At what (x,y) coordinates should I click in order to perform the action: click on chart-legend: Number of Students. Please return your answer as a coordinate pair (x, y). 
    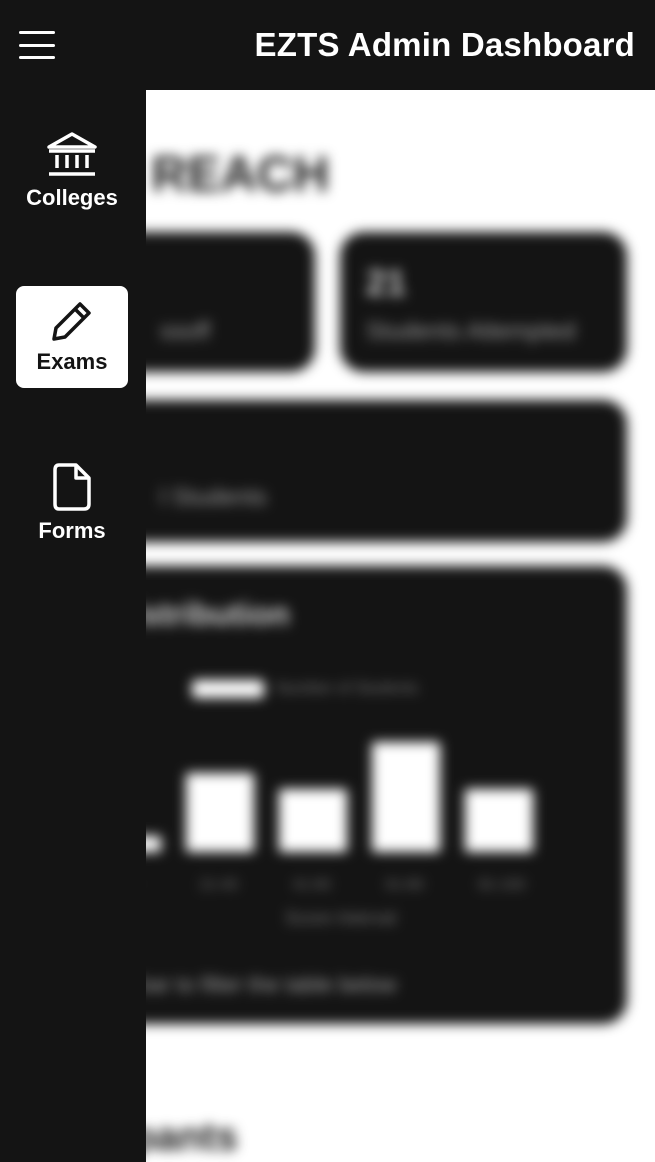
    Looking at the image, I should click on (305, 689).